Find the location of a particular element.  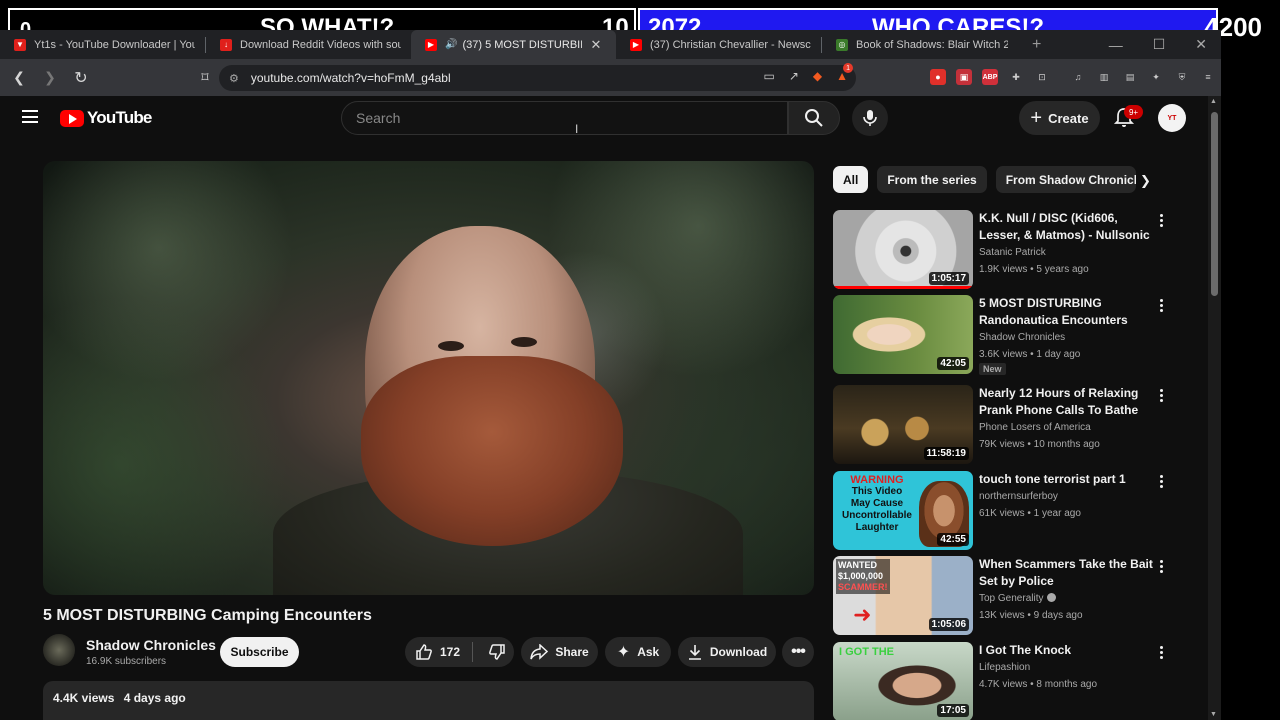

recommendation-thumbnail: 11:58:19 is located at coordinates (903, 424).